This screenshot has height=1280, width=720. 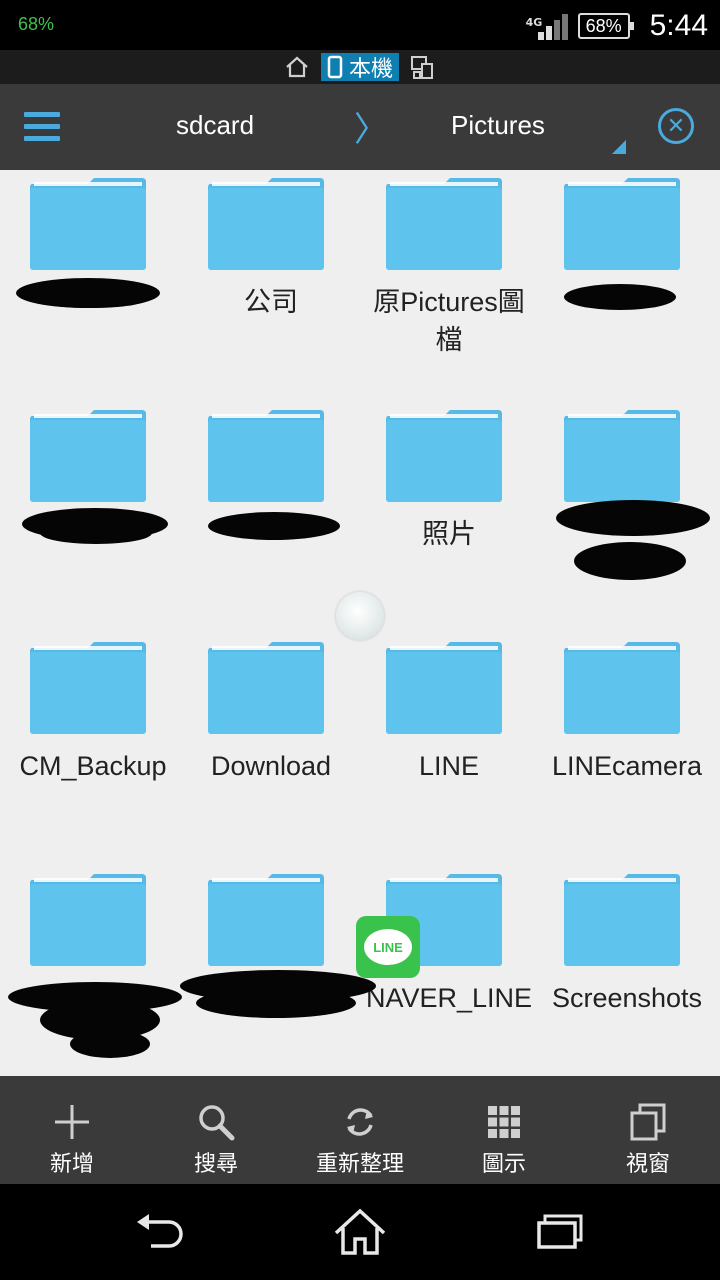 I want to click on windows-button: 視窗, so click(x=648, y=1130).